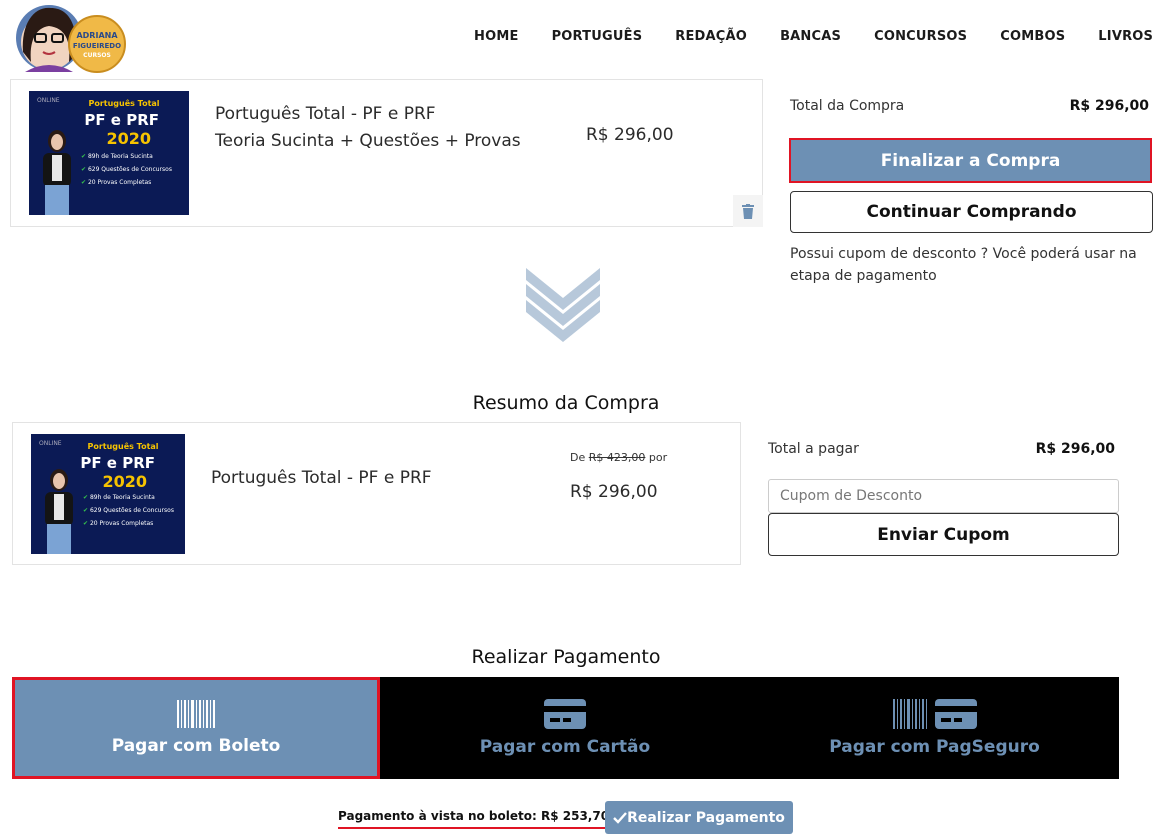 The width and height of the screenshot is (1156, 840). I want to click on old-price-suffix: por, so click(658, 457).